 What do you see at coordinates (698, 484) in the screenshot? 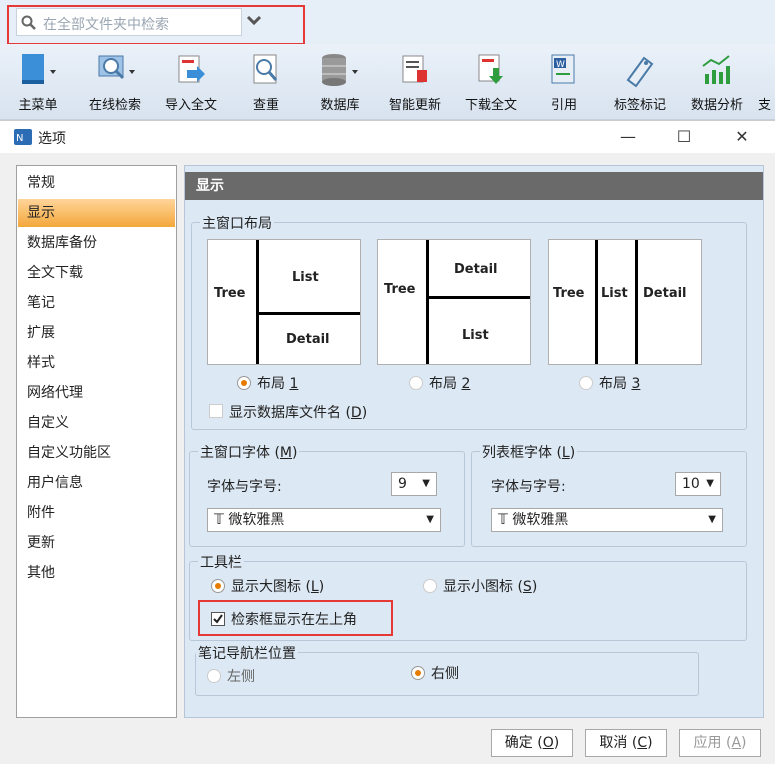
I see `list-font-size-select: 10 ▼` at bounding box center [698, 484].